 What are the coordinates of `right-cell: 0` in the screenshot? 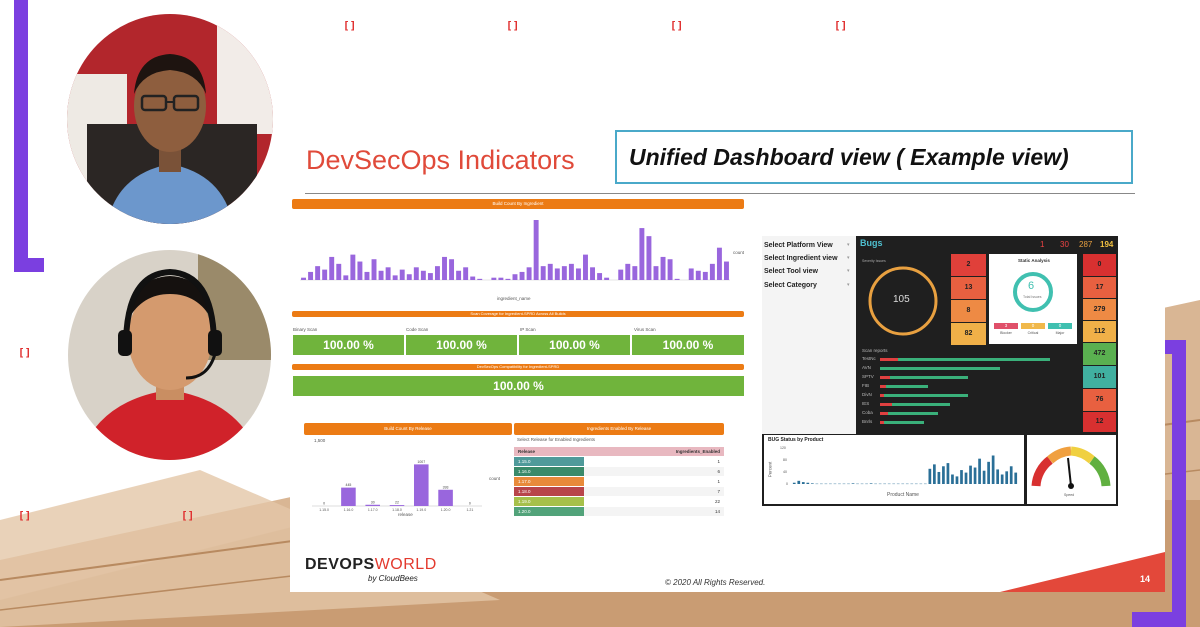 It's located at (1099, 265).